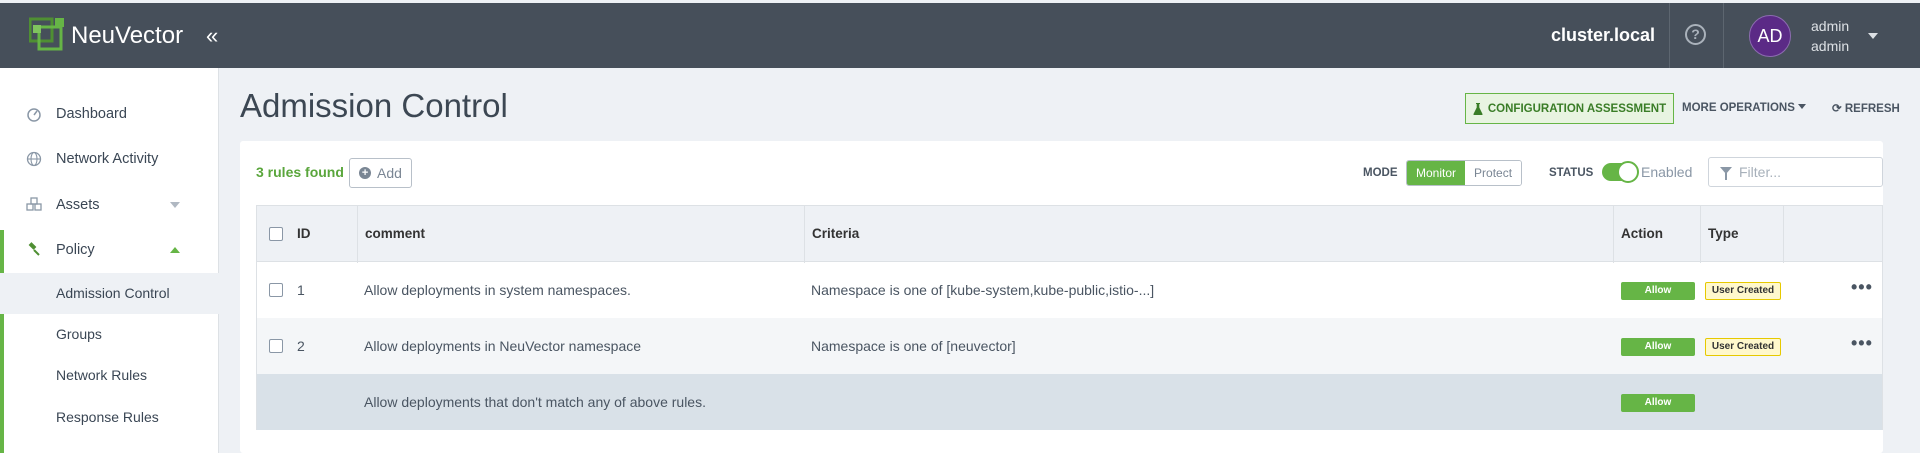 This screenshot has height=453, width=1920. I want to click on more-operations-label: MORE OPERATIONS, so click(1738, 108).